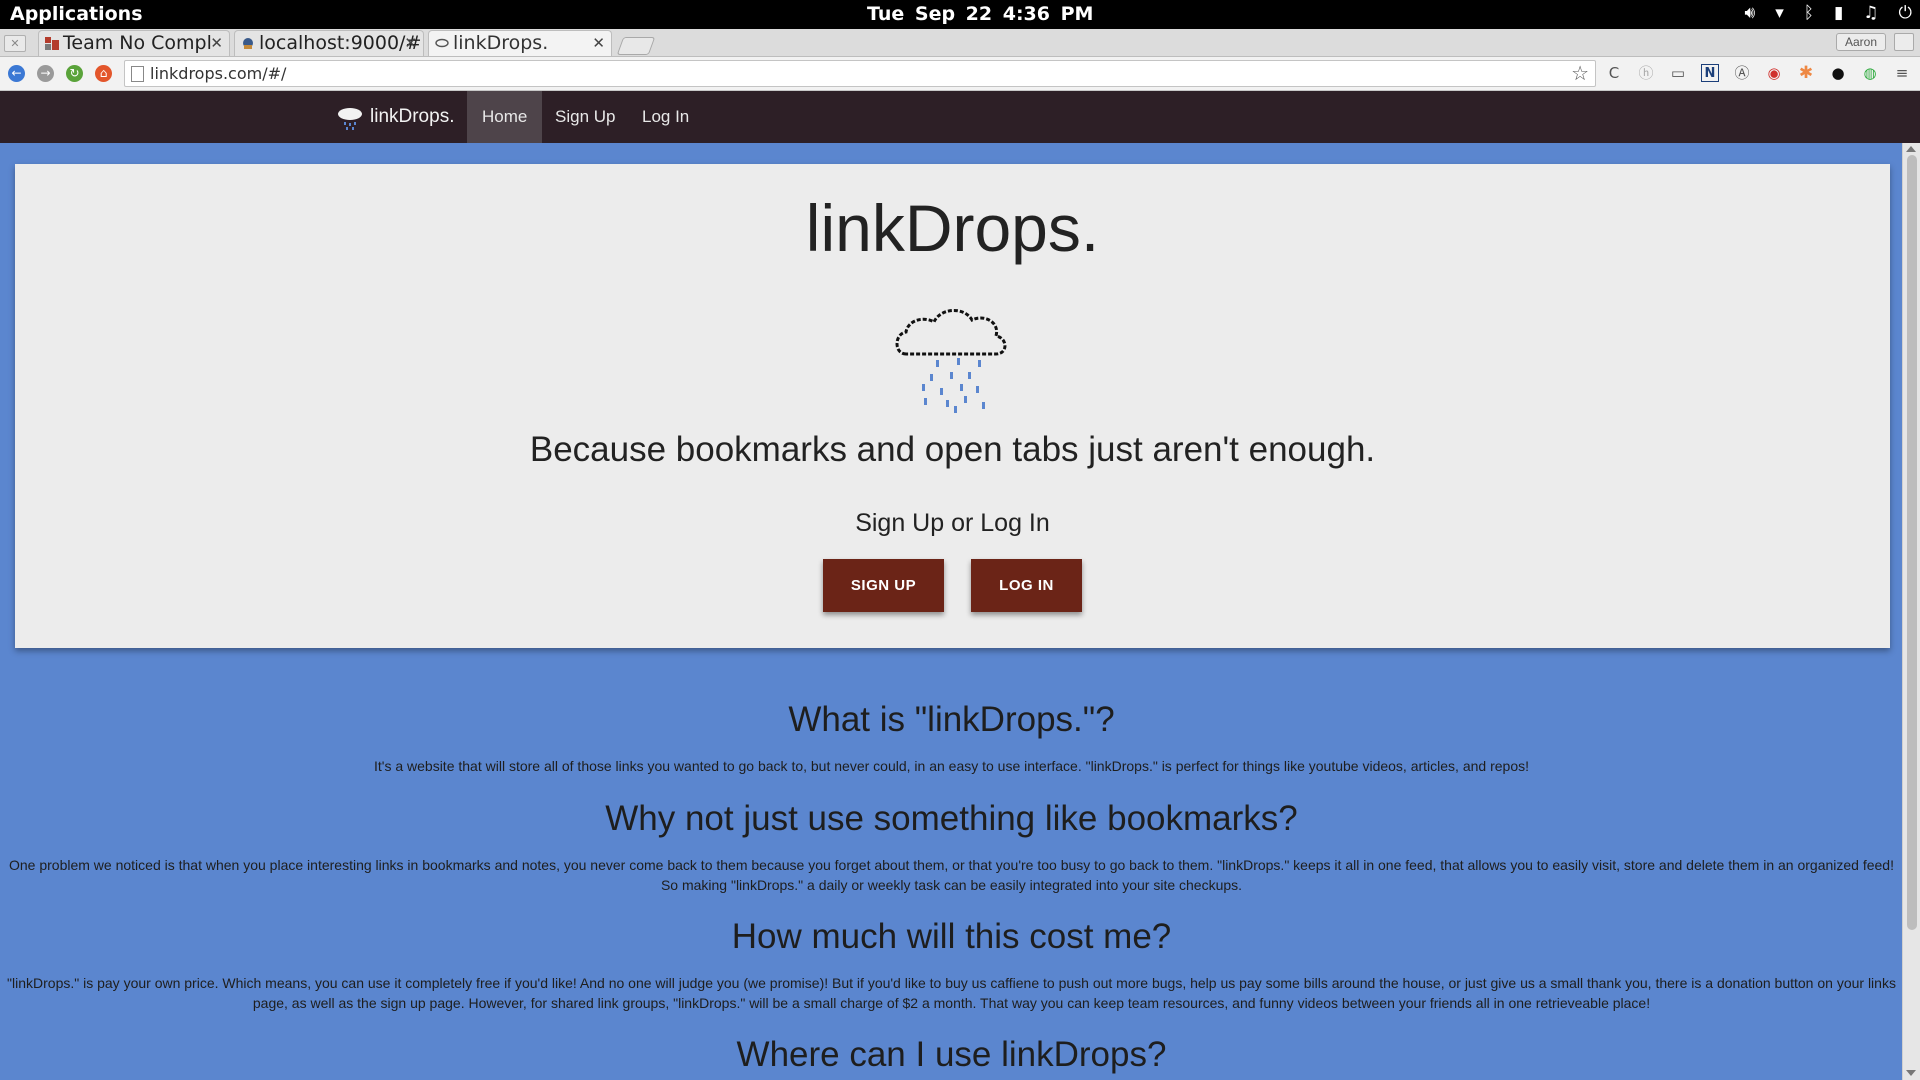  What do you see at coordinates (137, 43) in the screenshot?
I see `tab-label: Team No Compl` at bounding box center [137, 43].